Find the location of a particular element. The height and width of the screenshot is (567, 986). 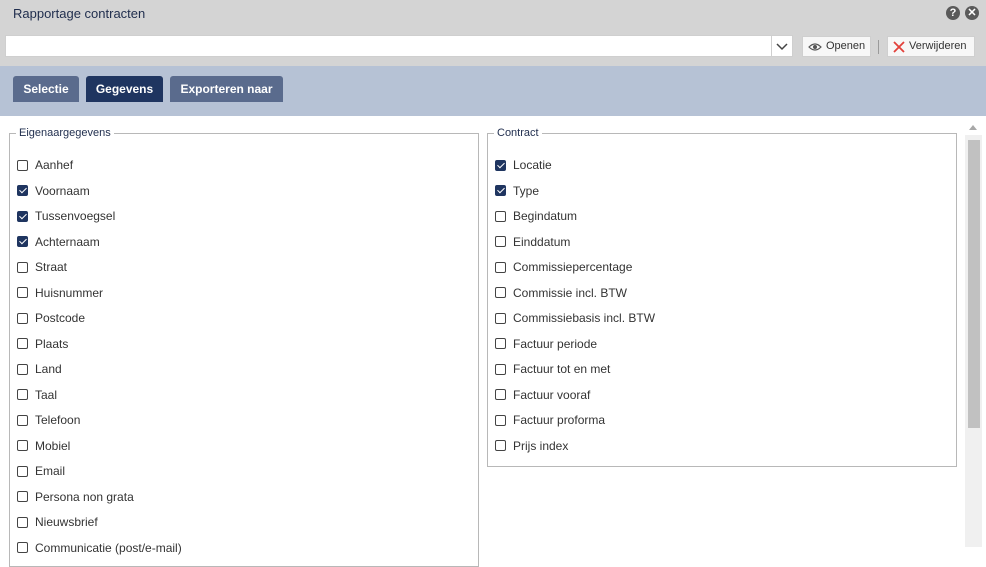

checkbox-label: Plaats is located at coordinates (52, 343).